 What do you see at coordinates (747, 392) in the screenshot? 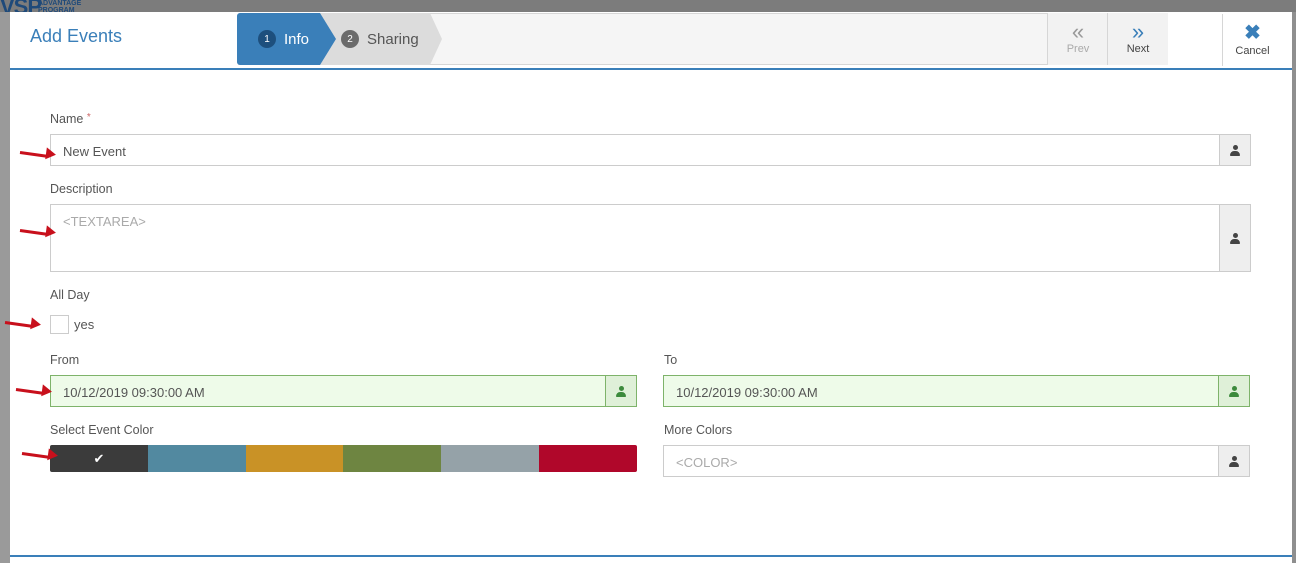
I see `to-value: 10/12/2019 09:30:00 AM` at bounding box center [747, 392].